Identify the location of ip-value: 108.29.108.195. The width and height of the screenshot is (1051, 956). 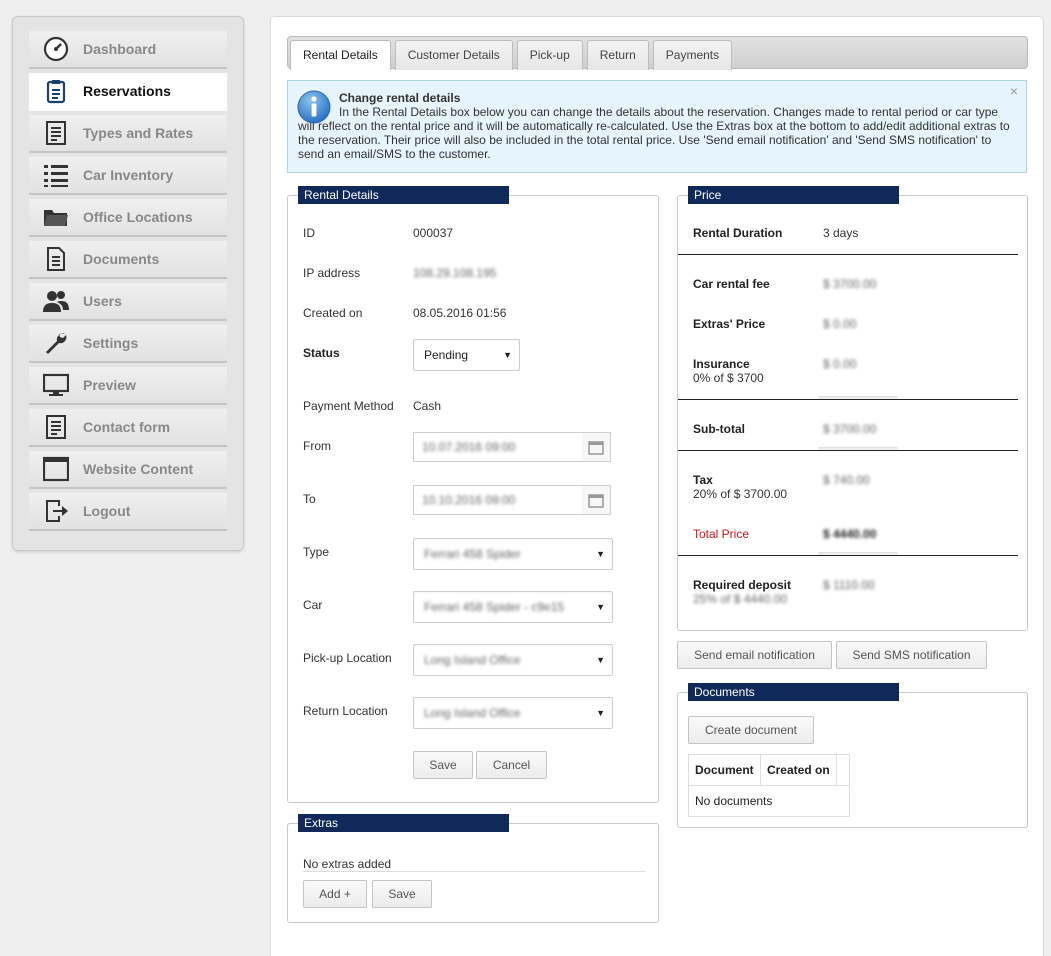
(455, 273).